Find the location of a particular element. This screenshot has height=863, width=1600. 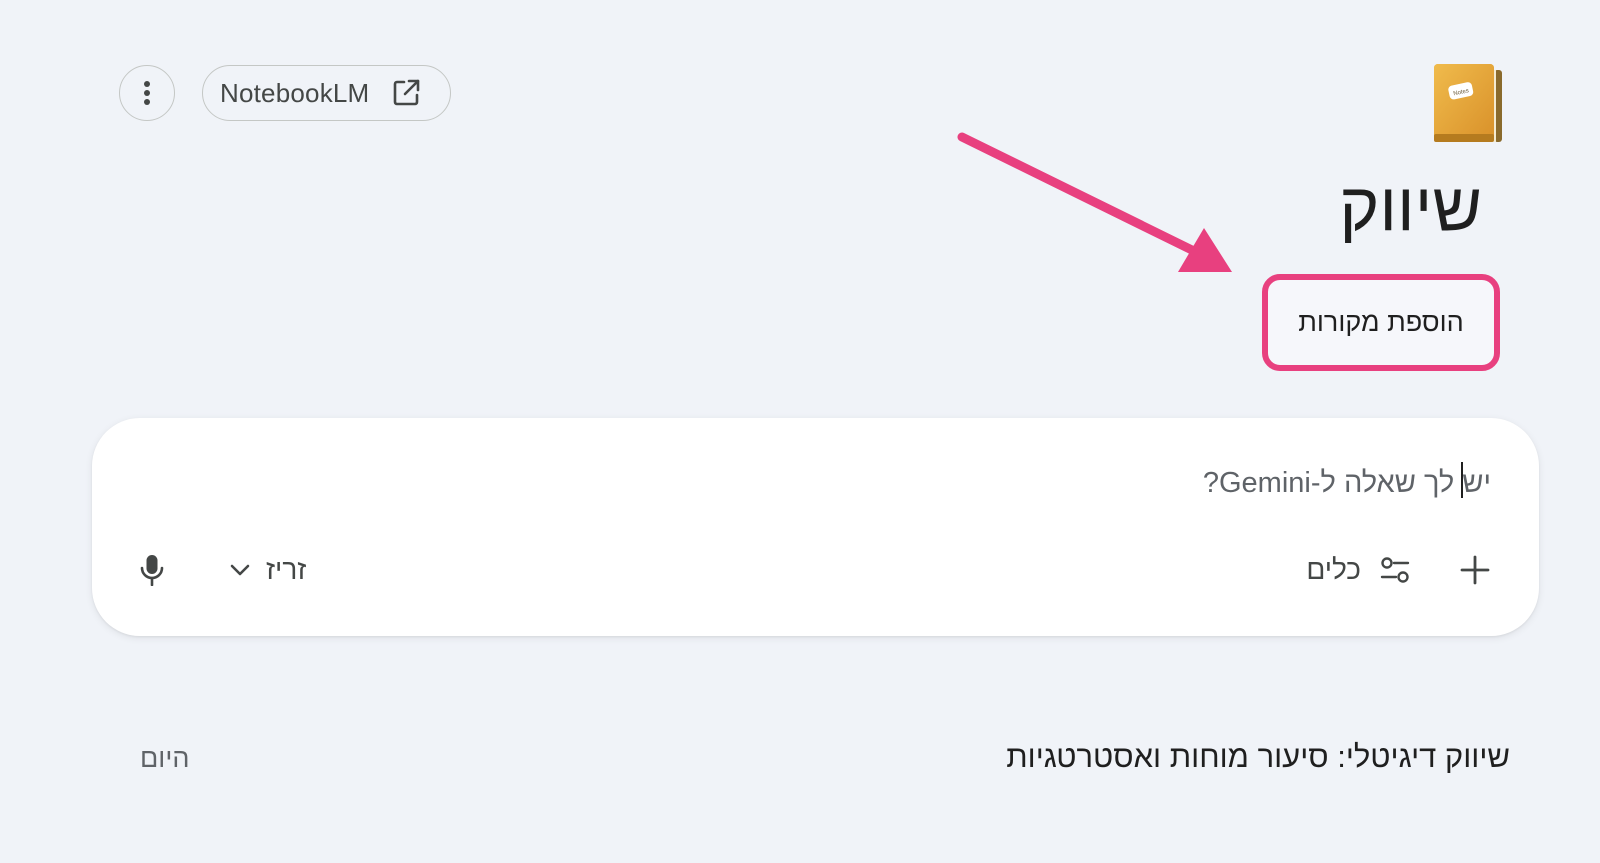

more-options-button is located at coordinates (147, 93).